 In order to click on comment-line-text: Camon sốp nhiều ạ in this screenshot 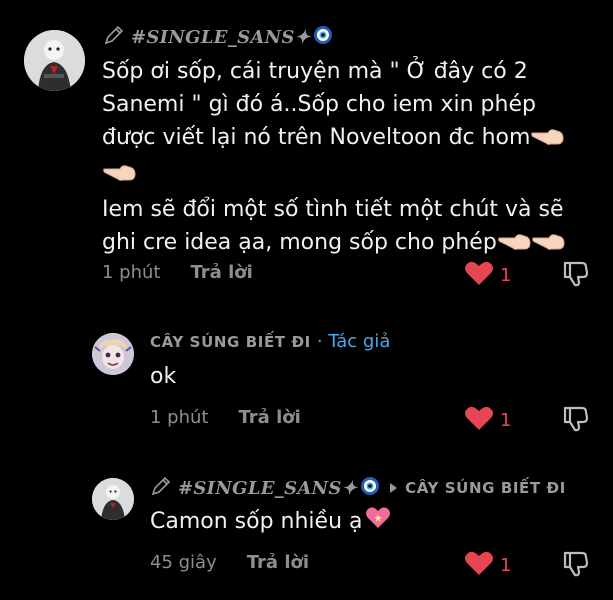, I will do `click(256, 521)`.